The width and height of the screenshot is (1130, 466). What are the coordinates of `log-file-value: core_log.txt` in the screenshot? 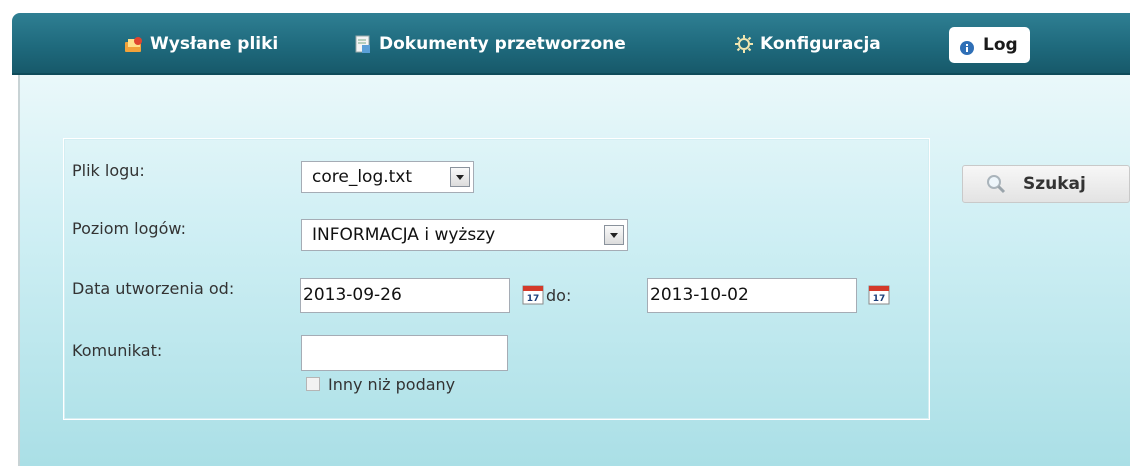 It's located at (362, 177).